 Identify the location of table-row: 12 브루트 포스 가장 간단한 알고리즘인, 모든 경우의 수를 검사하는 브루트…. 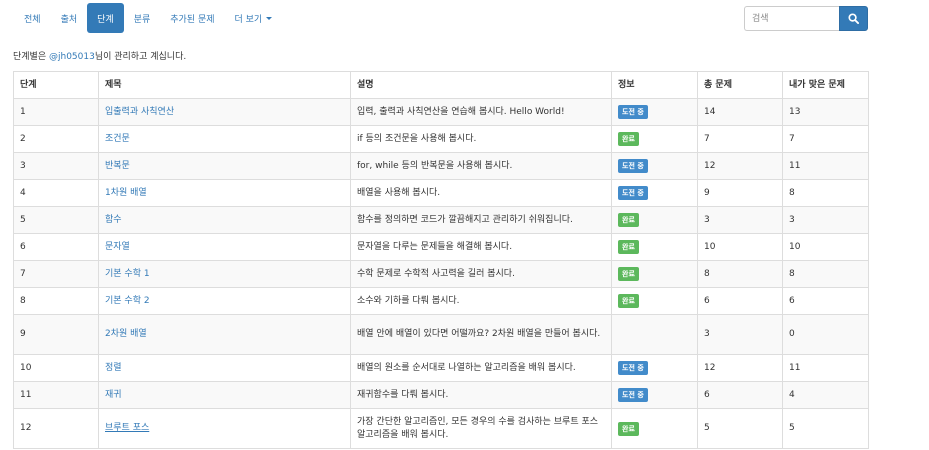
(441, 428).